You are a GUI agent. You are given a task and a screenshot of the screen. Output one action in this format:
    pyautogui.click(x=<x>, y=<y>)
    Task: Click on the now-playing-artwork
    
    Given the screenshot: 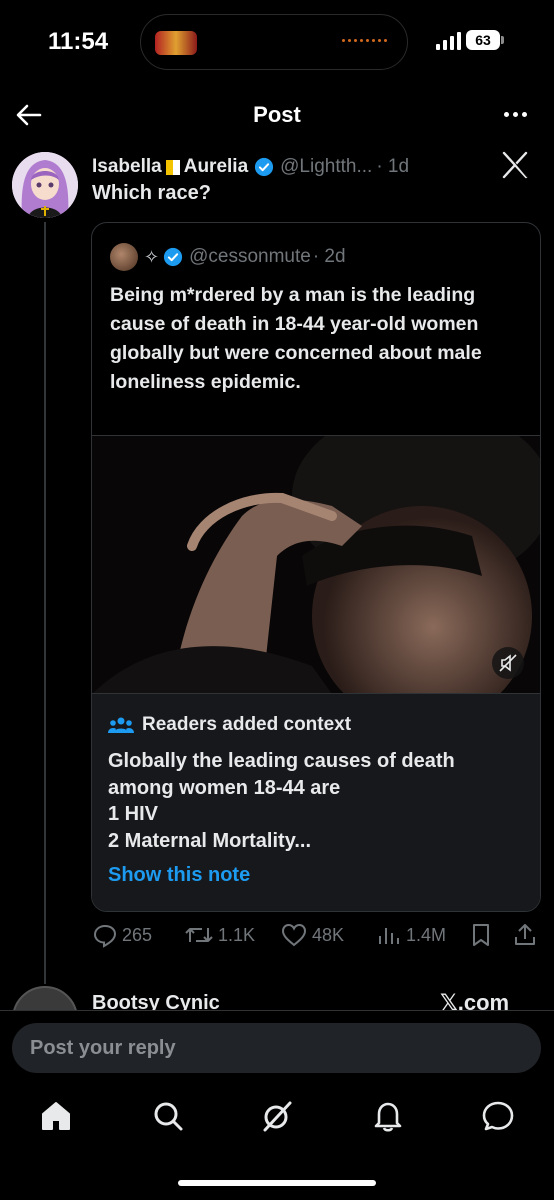 What is the action you would take?
    pyautogui.click(x=176, y=43)
    